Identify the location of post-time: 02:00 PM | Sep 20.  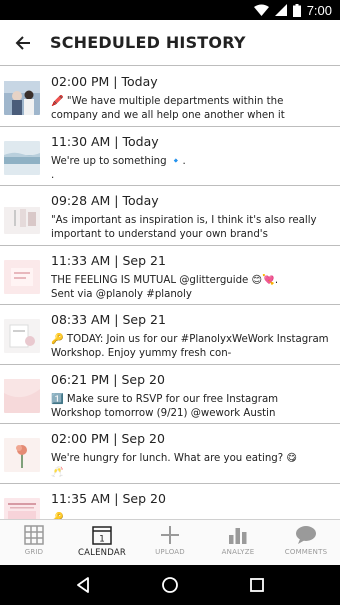
(108, 438).